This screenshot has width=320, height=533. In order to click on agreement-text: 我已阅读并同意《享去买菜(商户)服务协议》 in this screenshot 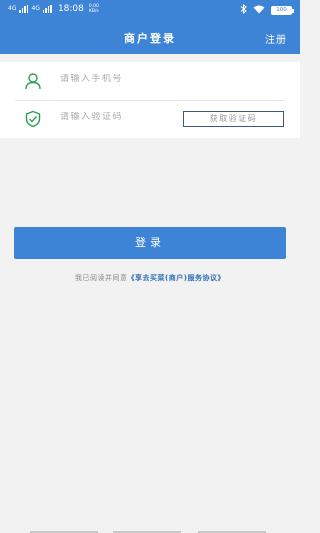, I will do `click(150, 278)`.